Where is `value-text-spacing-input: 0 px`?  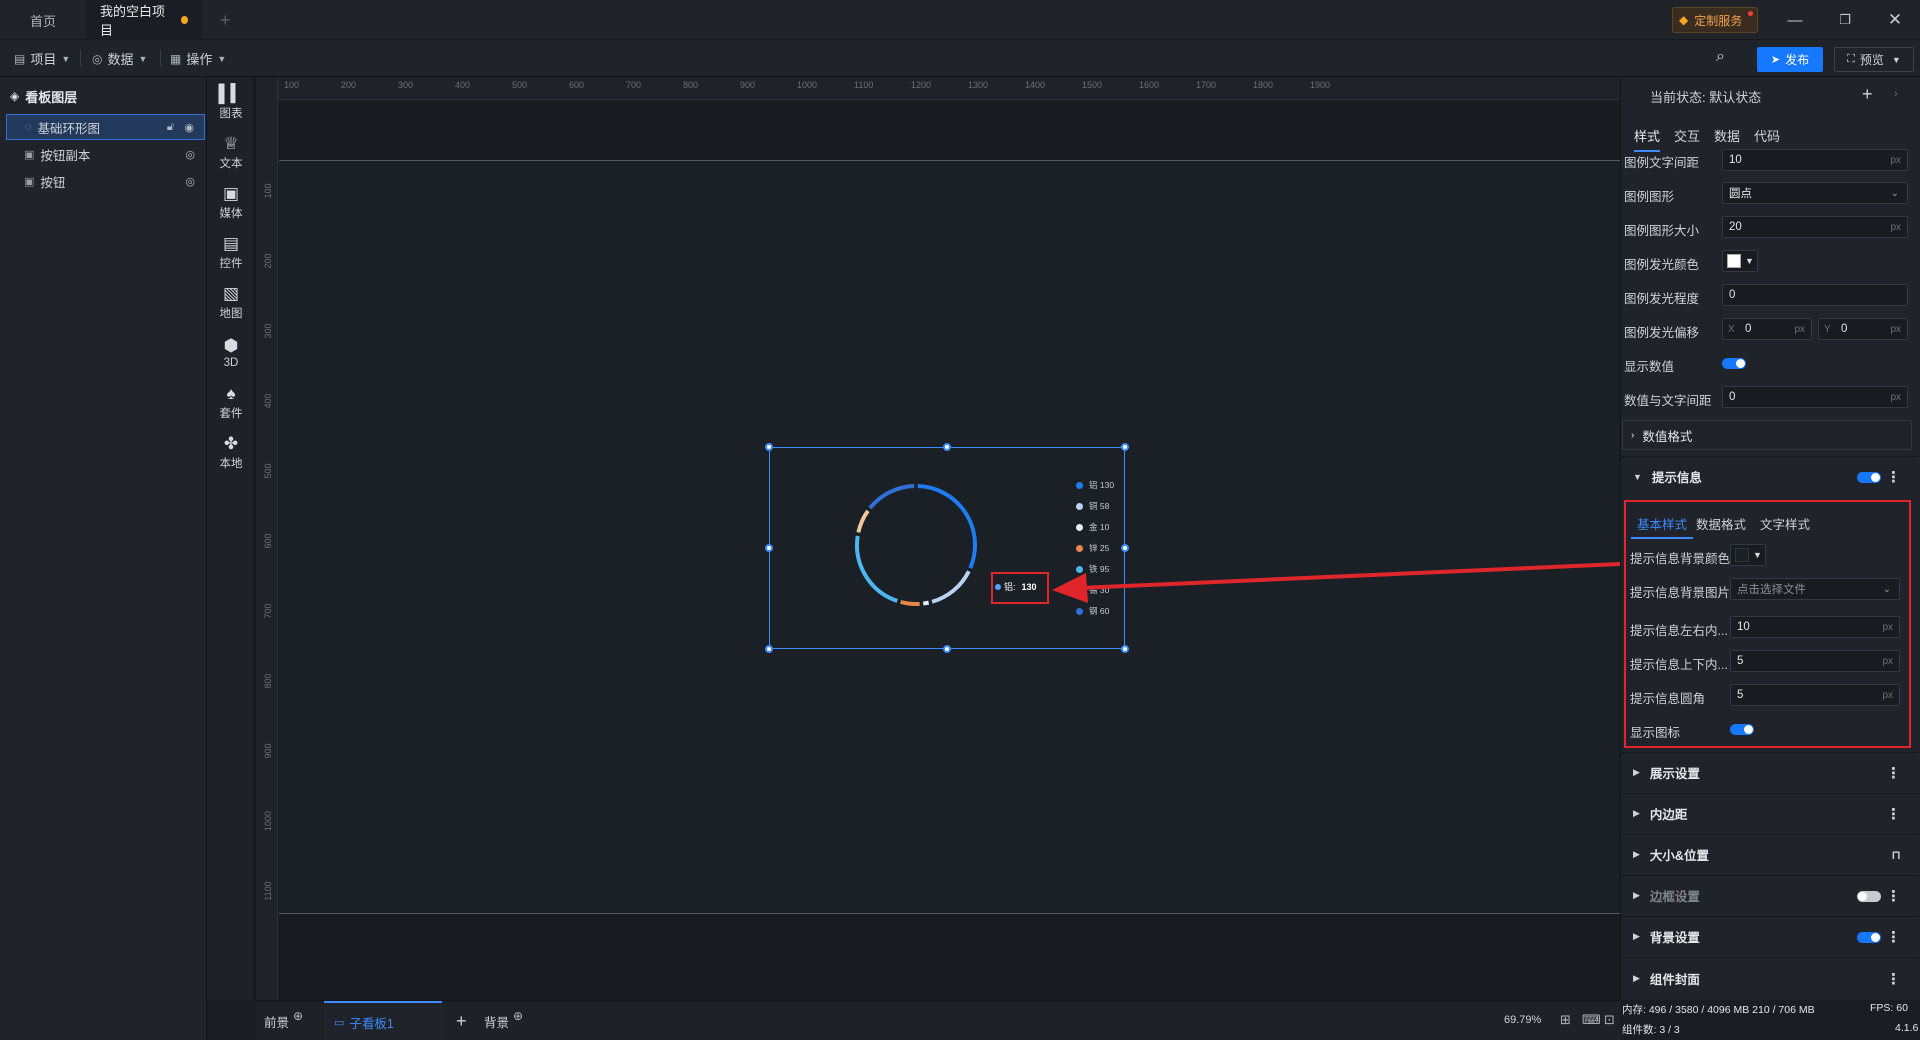
value-text-spacing-input: 0 px is located at coordinates (1815, 397).